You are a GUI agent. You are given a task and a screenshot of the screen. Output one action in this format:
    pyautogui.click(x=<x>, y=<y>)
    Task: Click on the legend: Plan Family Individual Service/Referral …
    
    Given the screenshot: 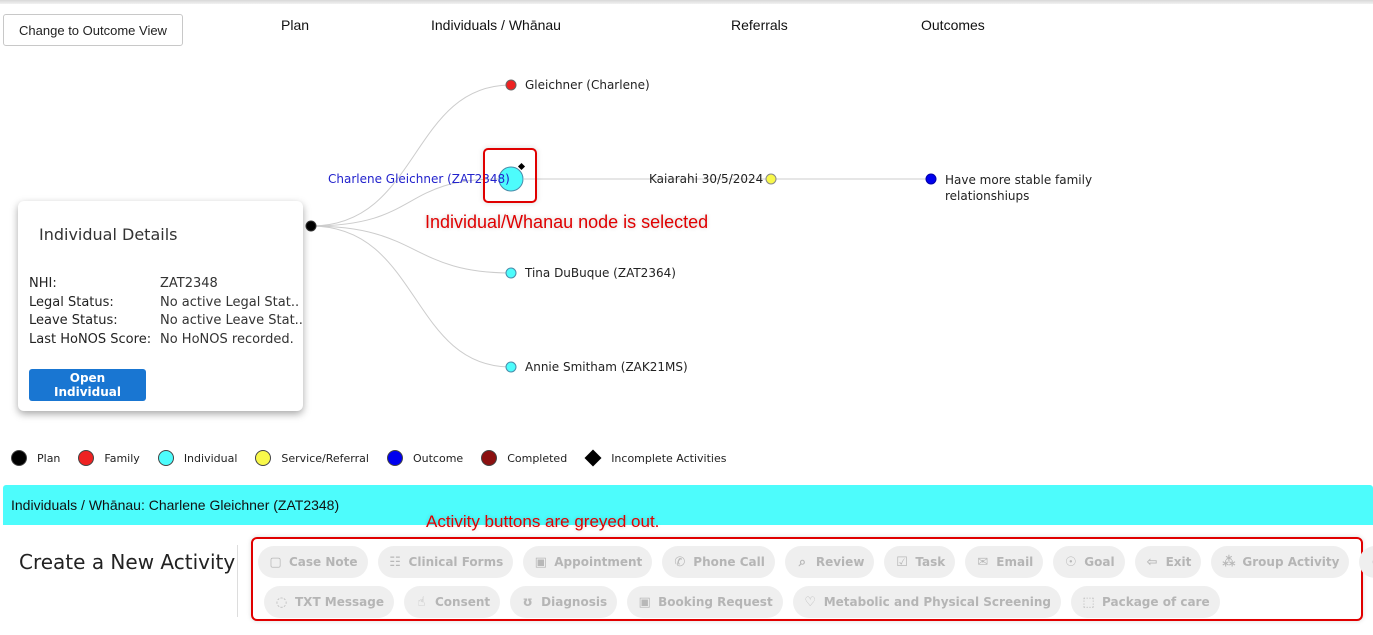 What is the action you would take?
    pyautogui.click(x=377, y=458)
    